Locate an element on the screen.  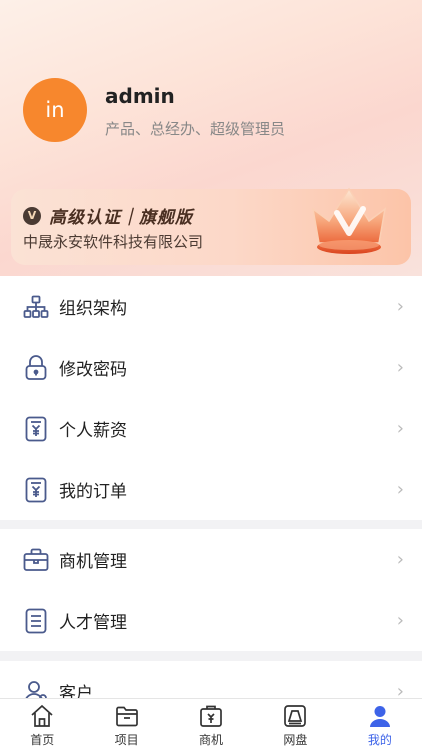
briefcase-icon is located at coordinates (36, 560).